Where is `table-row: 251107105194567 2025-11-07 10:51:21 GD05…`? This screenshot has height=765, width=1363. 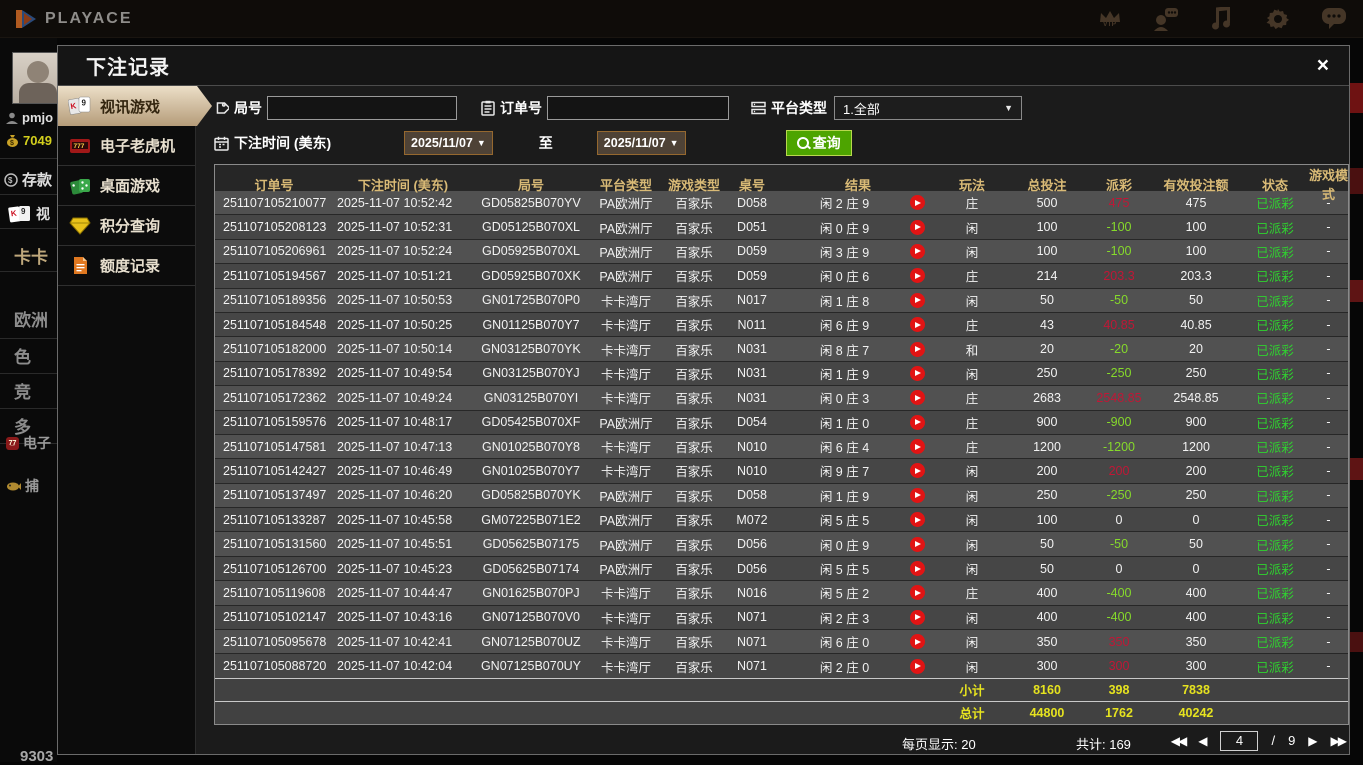
table-row: 251107105194567 2025-11-07 10:51:21 GD05… is located at coordinates (781, 275).